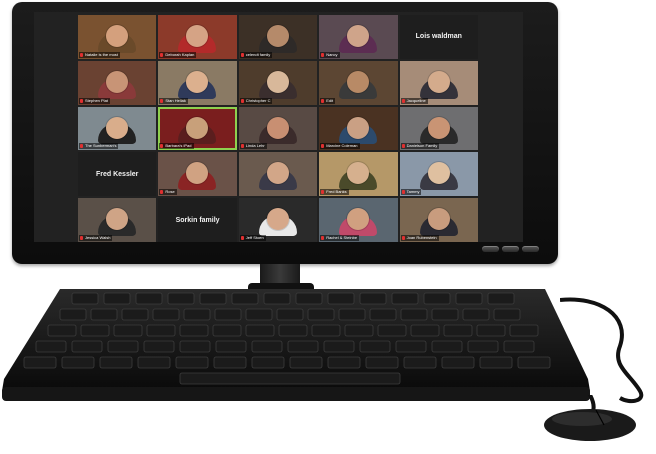  What do you see at coordinates (438, 220) in the screenshot?
I see `participant-tile: Joan Rubenstein` at bounding box center [438, 220].